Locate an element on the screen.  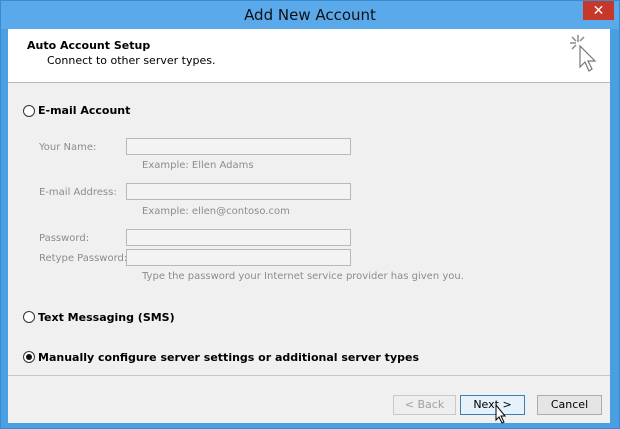
next-button: Next > is located at coordinates (492, 405).